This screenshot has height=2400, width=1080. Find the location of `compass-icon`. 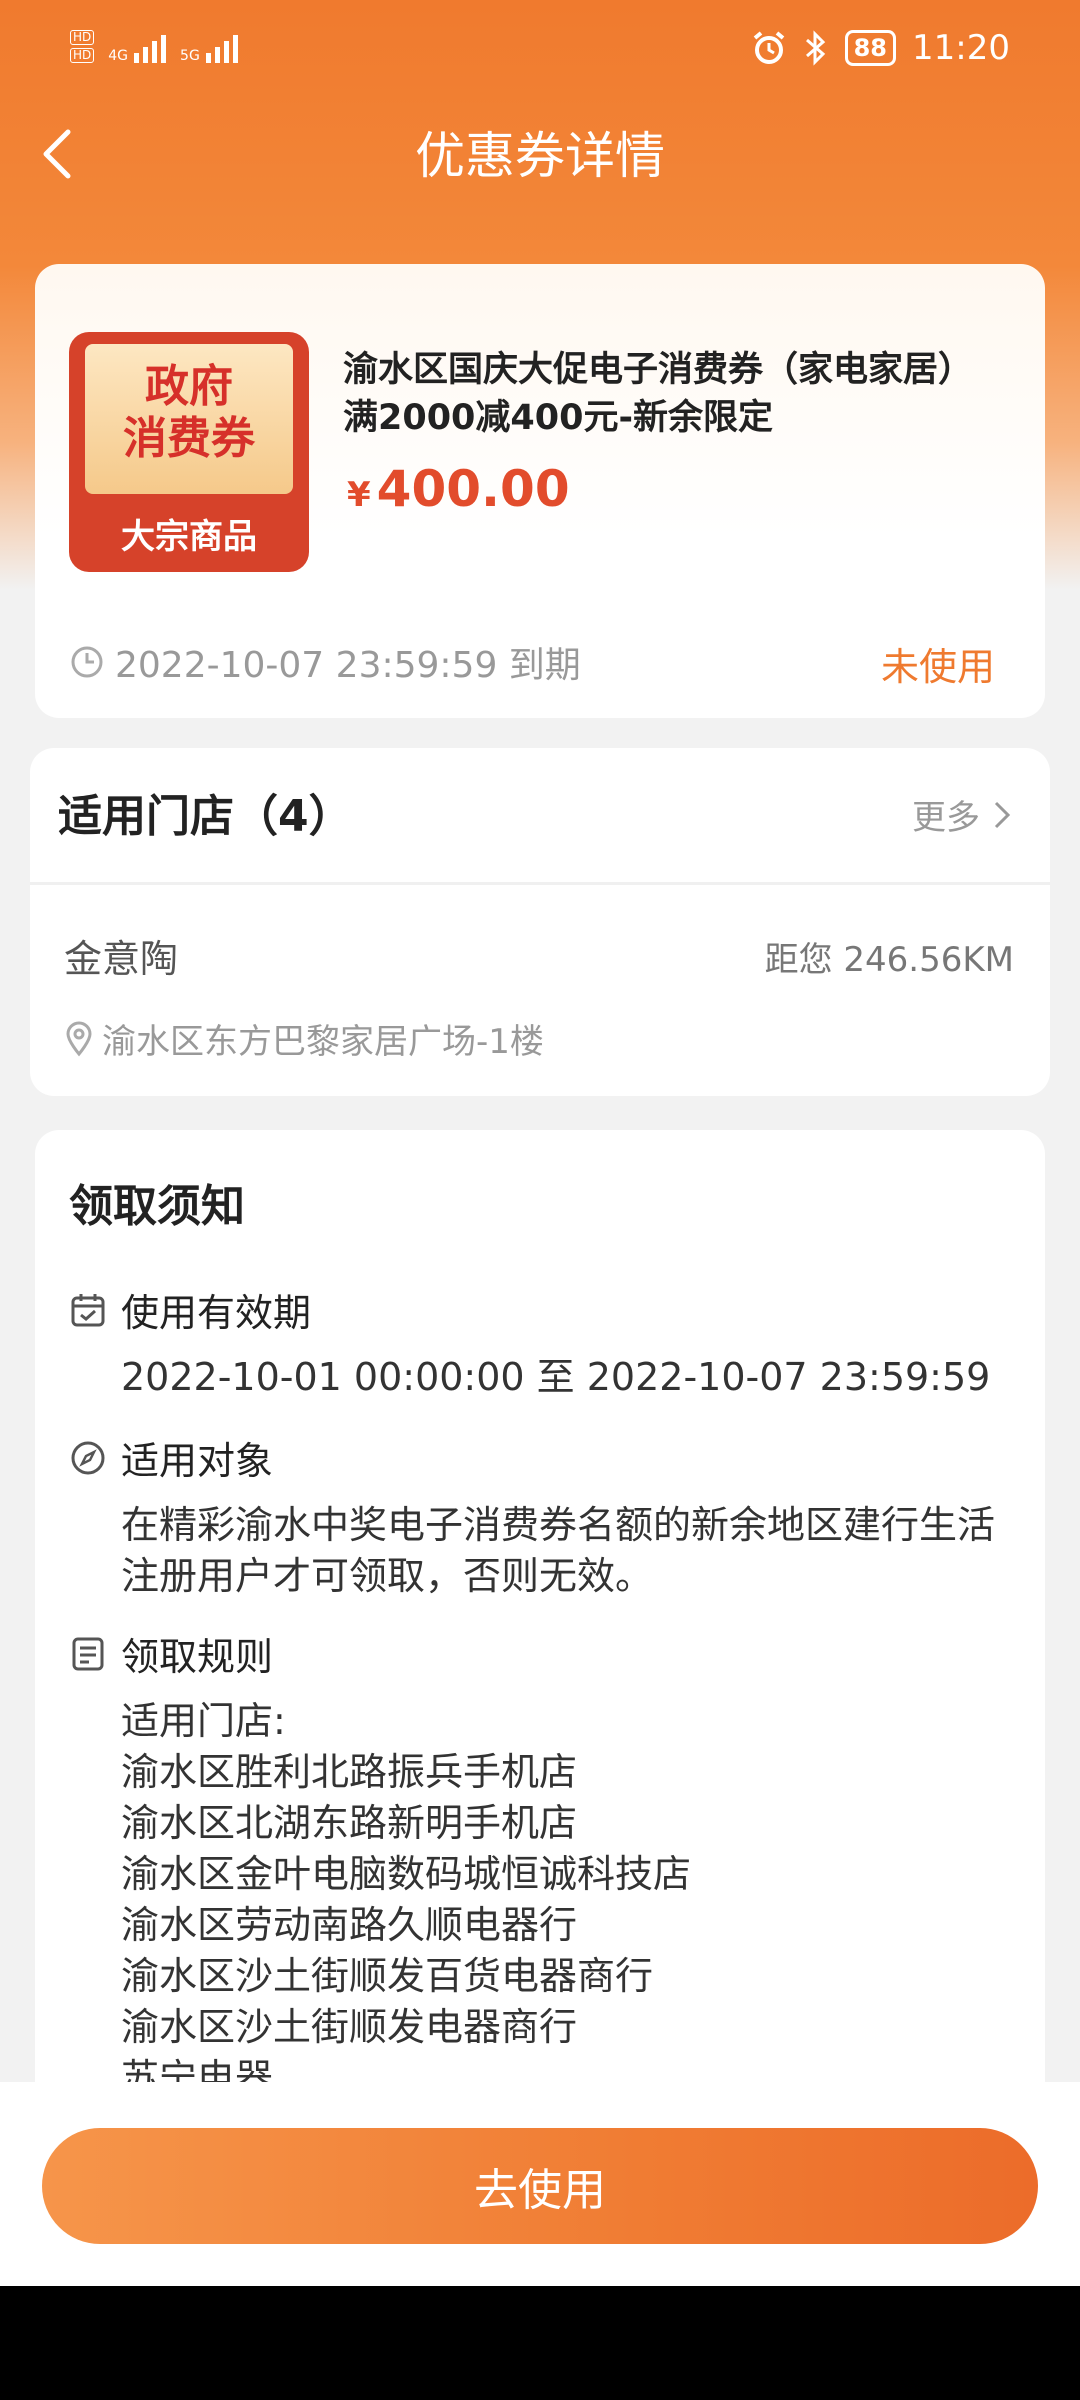

compass-icon is located at coordinates (88, 1457).